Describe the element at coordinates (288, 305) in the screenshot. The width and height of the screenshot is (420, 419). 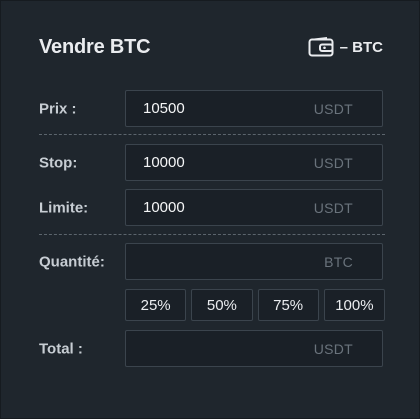
I see `pct-75-button: 75%` at that location.